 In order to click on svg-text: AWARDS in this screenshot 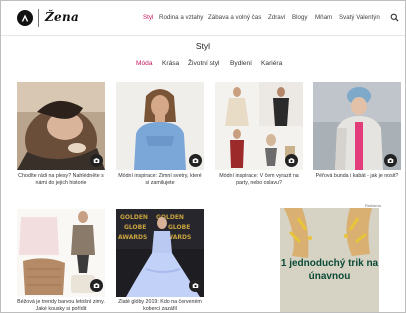, I will do `click(132, 237)`.